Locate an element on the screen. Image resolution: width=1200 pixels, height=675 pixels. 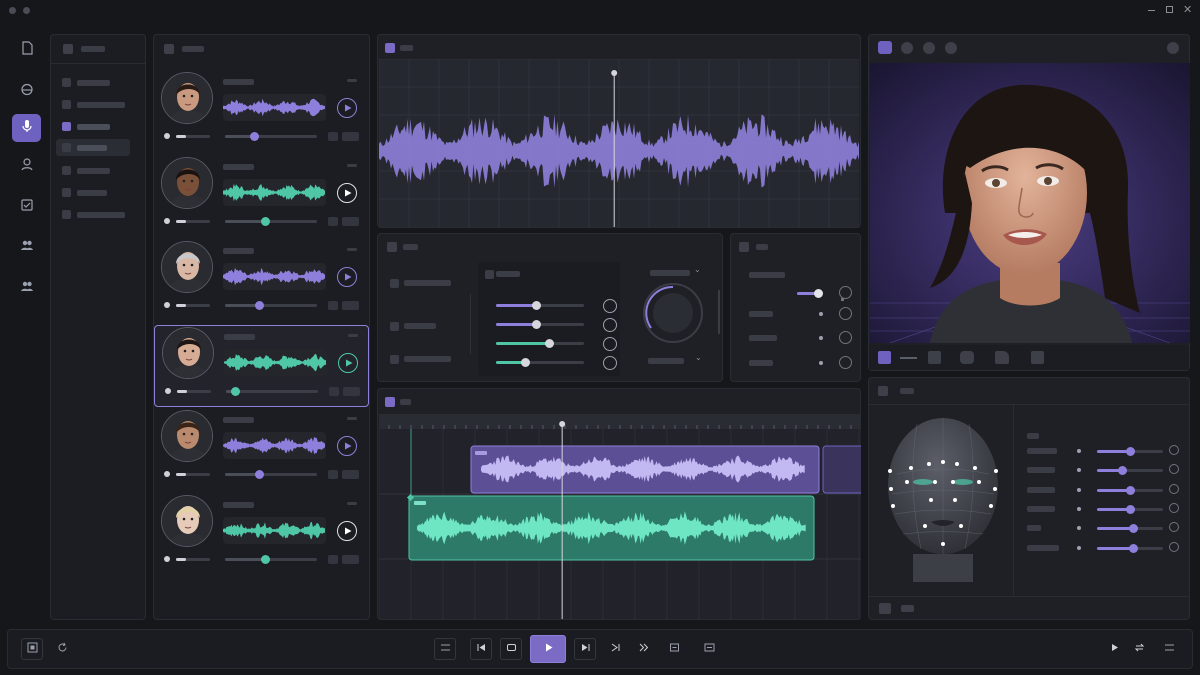
main-waveform is located at coordinates (619, 143).